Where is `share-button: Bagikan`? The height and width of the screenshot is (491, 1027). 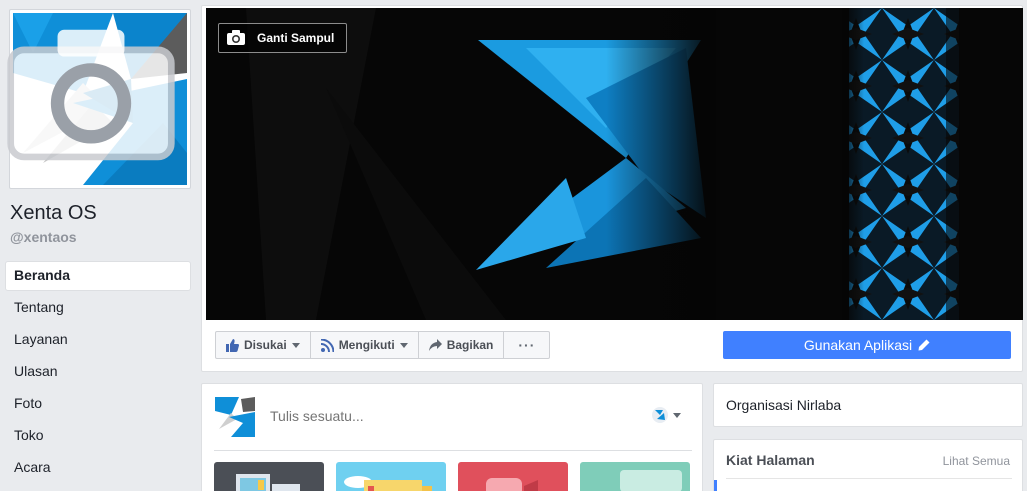
share-button: Bagikan is located at coordinates (462, 345).